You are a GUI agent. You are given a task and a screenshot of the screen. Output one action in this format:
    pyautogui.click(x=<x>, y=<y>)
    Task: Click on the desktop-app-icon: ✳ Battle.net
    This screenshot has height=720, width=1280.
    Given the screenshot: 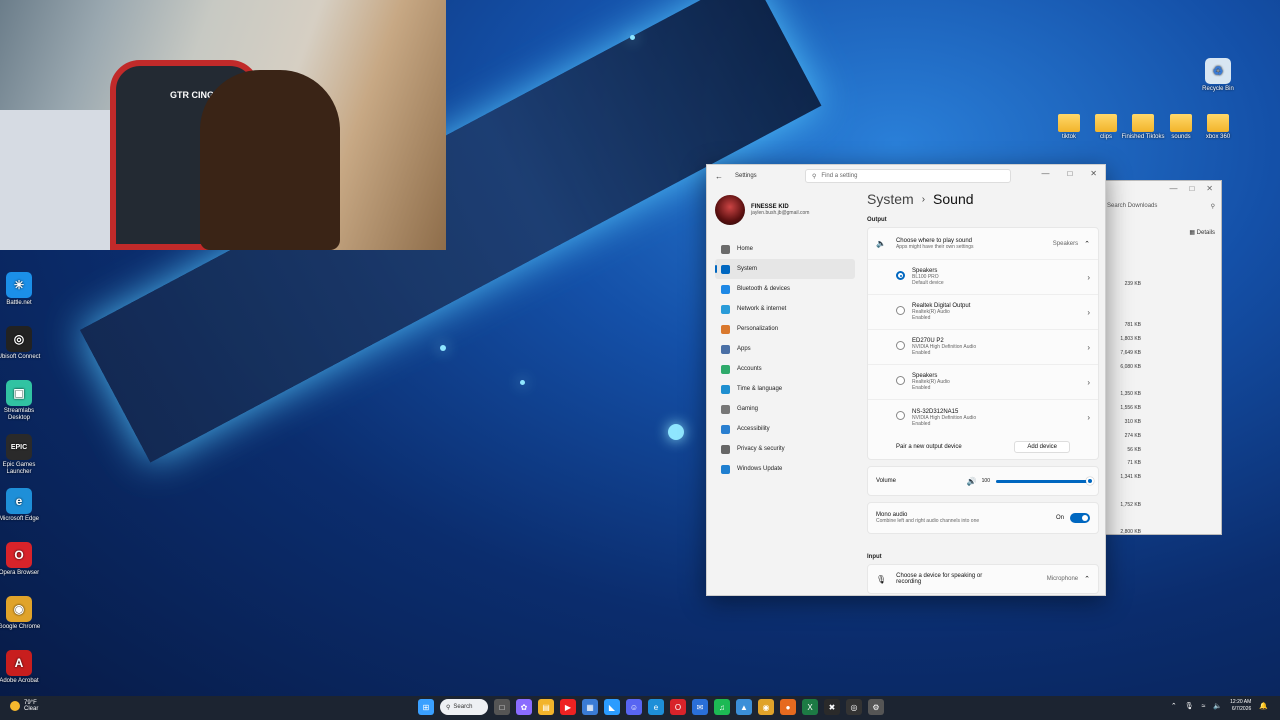 What is the action you would take?
    pyautogui.click(x=21, y=289)
    